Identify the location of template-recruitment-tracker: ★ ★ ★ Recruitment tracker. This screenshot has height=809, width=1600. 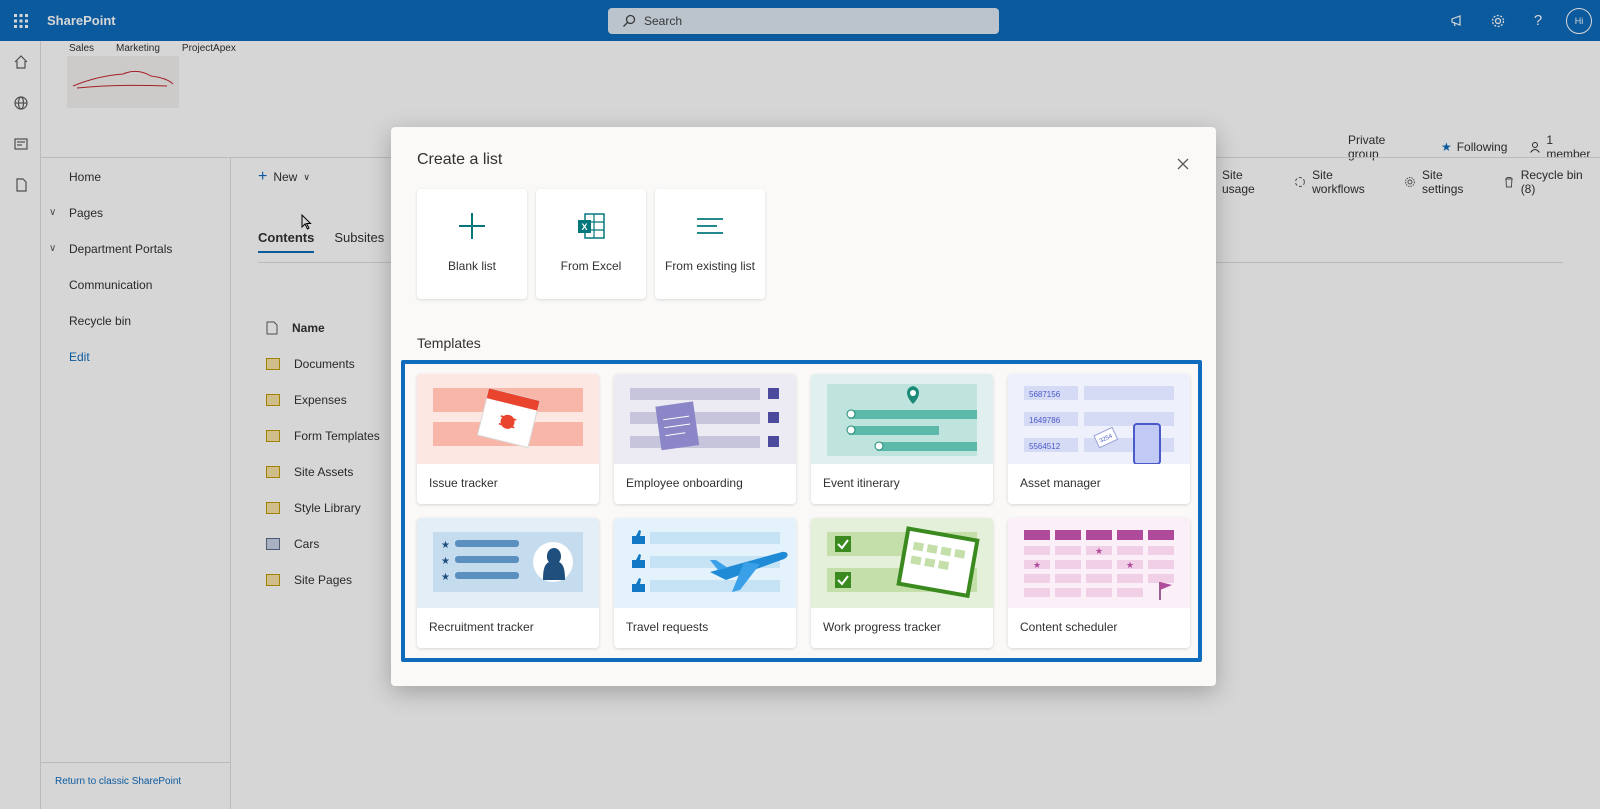
(508, 583).